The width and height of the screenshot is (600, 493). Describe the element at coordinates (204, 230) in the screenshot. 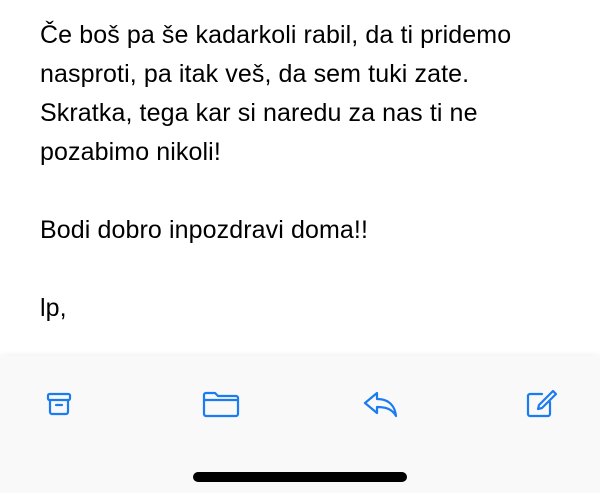

I see `message-line: Bodi dobro inpozdravi doma!!` at that location.